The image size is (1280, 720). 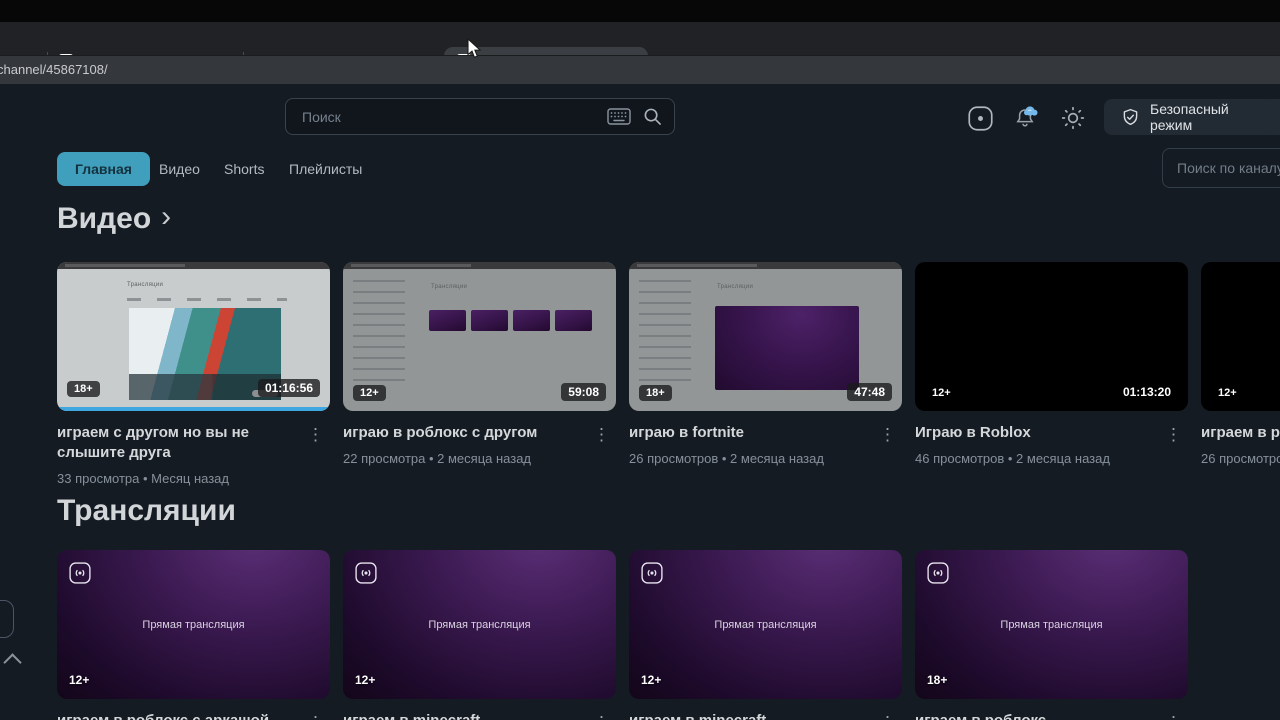 I want to click on section-title: Видео, so click(x=104, y=219).